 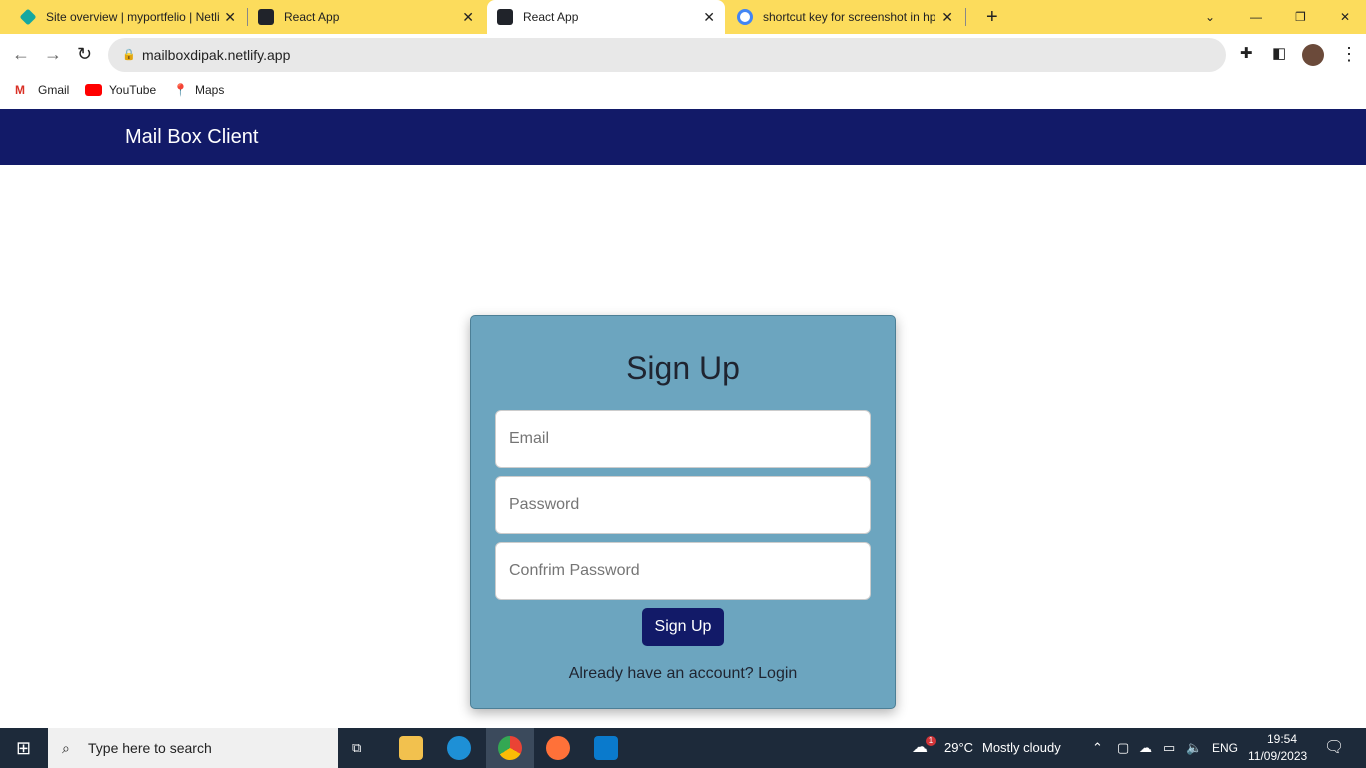 I want to click on notifications-icon: 🗨, so click(x=1334, y=748).